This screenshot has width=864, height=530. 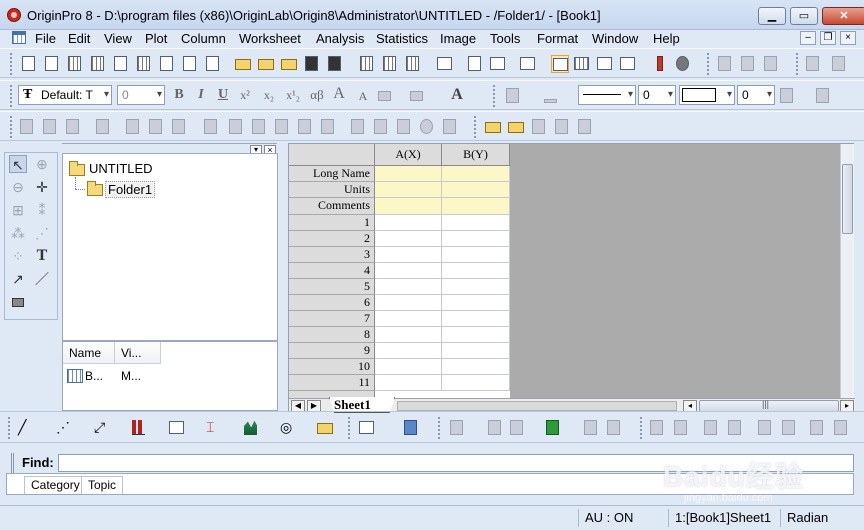 I want to click on pick-mask-button, so click(x=516, y=127).